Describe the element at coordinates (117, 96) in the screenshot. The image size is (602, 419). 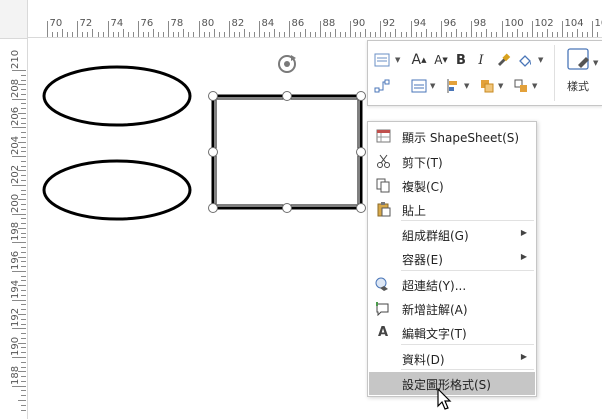
I see `ellipse-shape-top` at that location.